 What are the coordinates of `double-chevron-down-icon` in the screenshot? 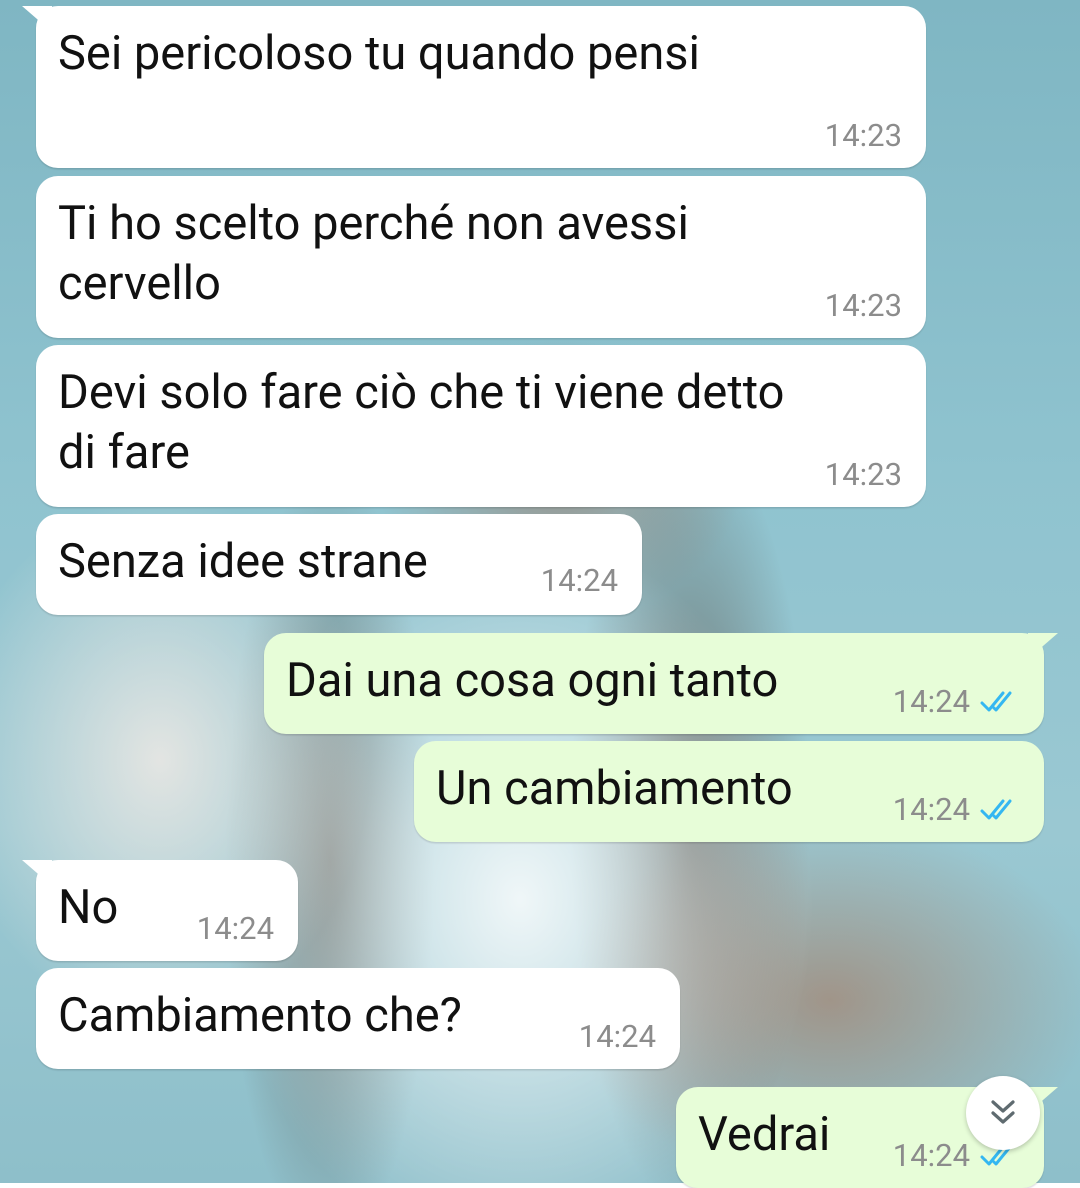 It's located at (1003, 1112).